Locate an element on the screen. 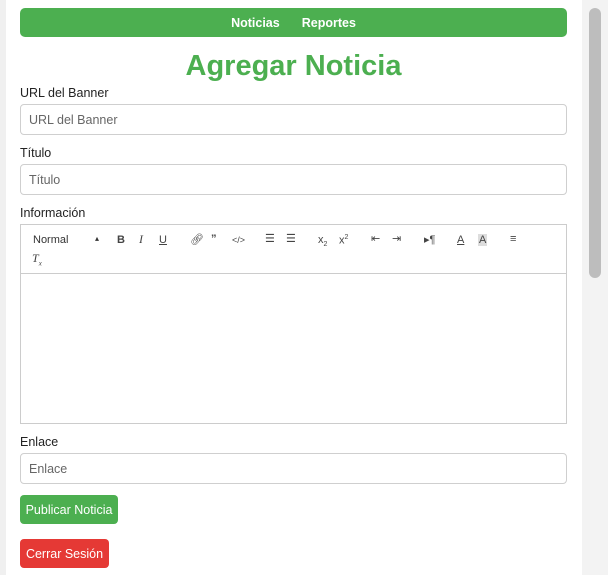  outdent-icon: ⇤ is located at coordinates (375, 239).